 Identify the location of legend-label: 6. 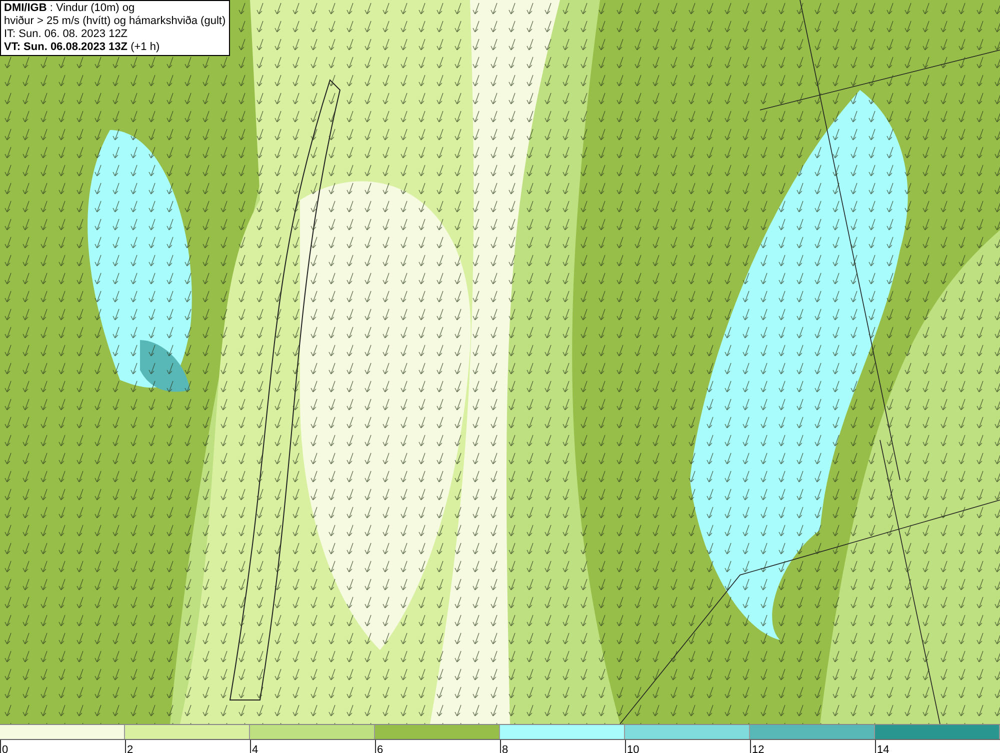
(380, 748).